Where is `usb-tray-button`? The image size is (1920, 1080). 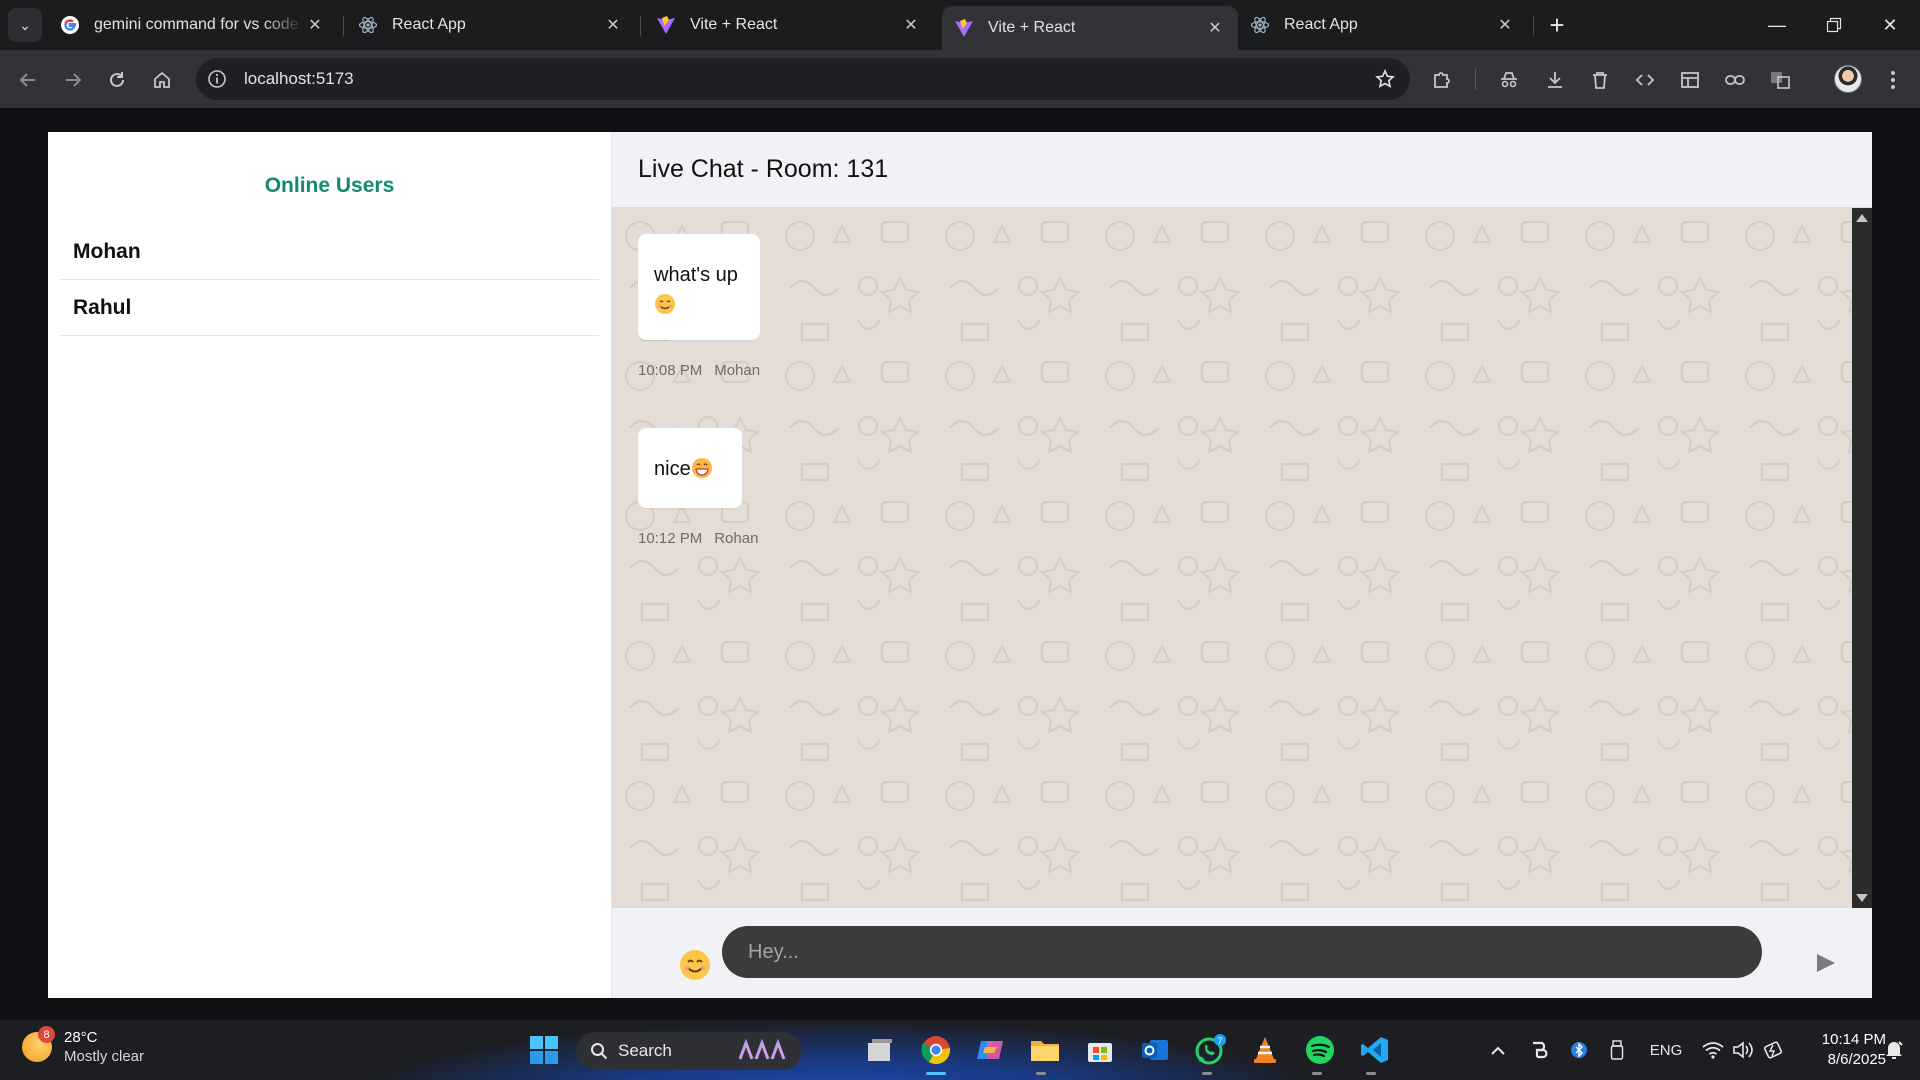
usb-tray-button is located at coordinates (1617, 1050).